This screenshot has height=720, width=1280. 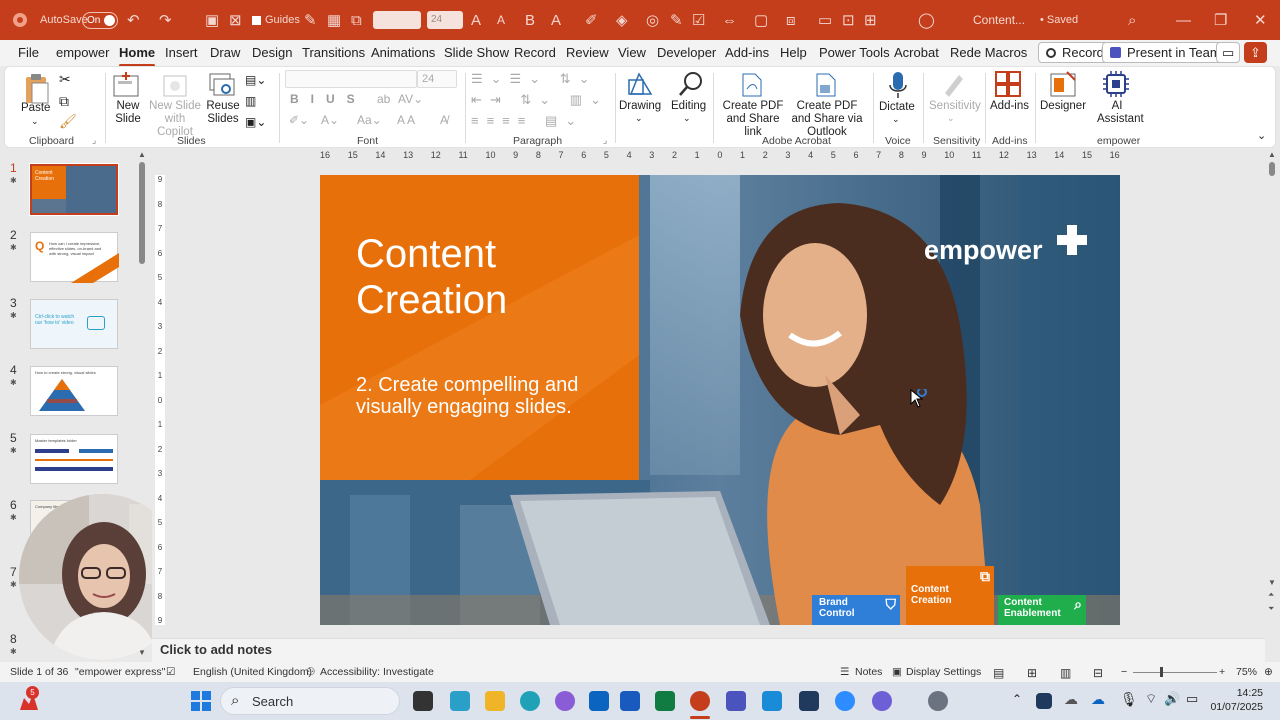 I want to click on record-button: Record, so click(x=1075, y=52).